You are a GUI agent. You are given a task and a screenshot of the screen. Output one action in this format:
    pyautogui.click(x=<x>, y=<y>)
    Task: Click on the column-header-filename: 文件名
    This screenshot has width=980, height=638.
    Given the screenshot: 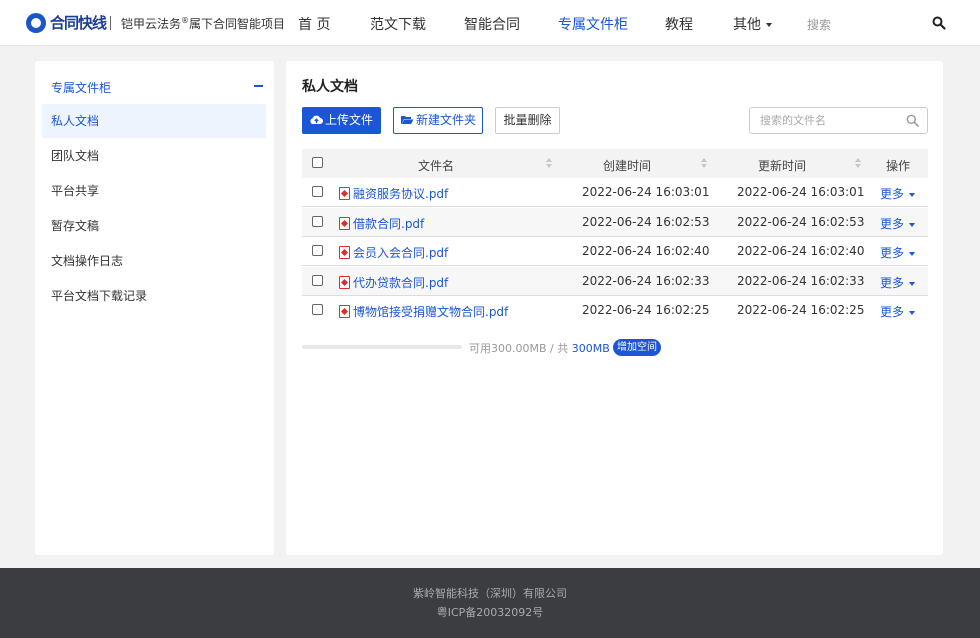 What is the action you would take?
    pyautogui.click(x=436, y=166)
    